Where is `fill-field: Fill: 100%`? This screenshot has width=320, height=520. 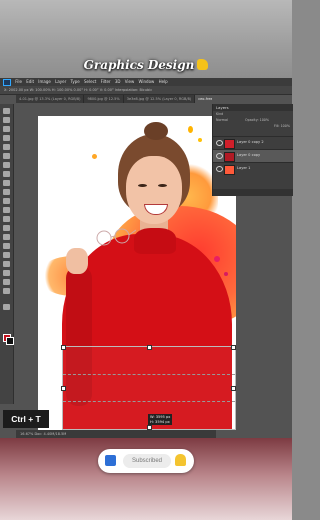
fill-field: Fill: 100% is located at coordinates (282, 126).